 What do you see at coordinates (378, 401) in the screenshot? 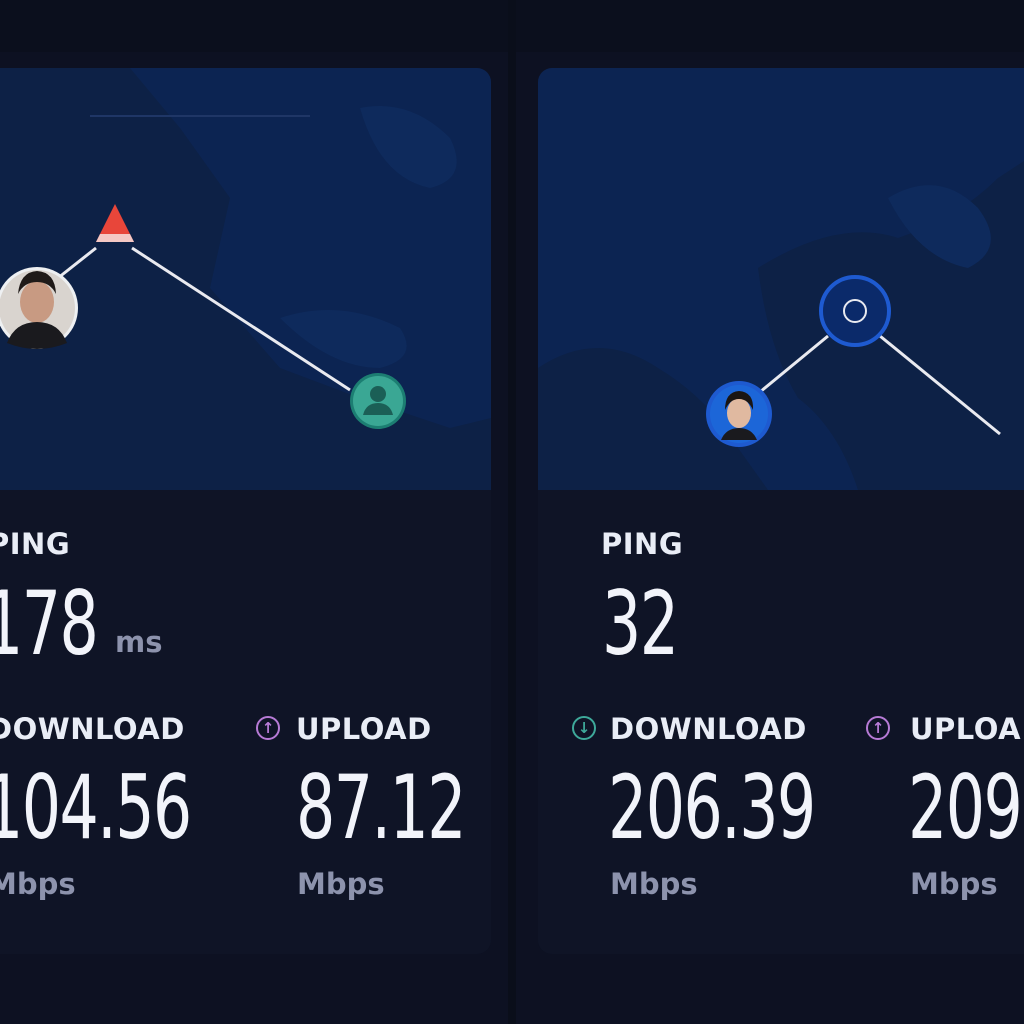
I see `destination-user-icon` at bounding box center [378, 401].